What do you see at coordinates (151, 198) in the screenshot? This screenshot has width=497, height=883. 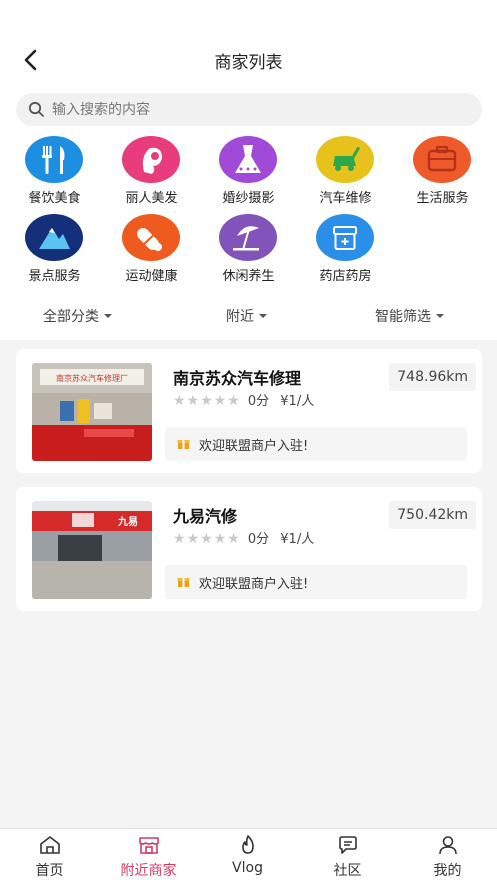 I see `category-label: 丽人美发` at bounding box center [151, 198].